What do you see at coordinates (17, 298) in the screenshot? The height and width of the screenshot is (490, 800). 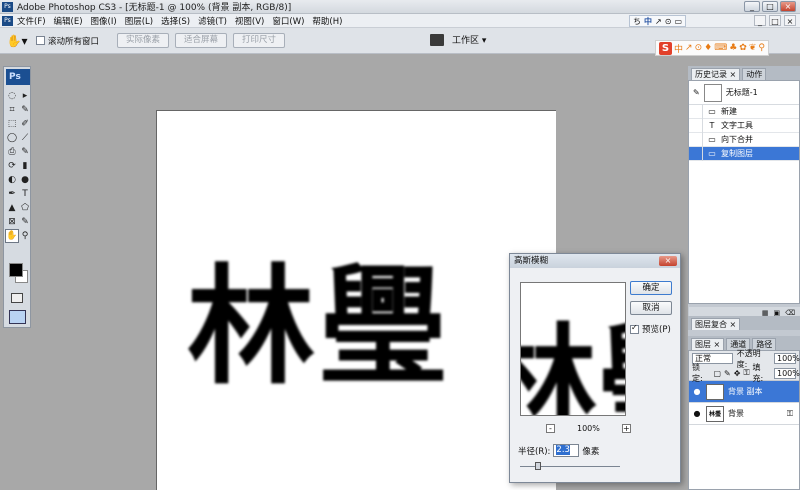 I see `quick-mask-icon` at bounding box center [17, 298].